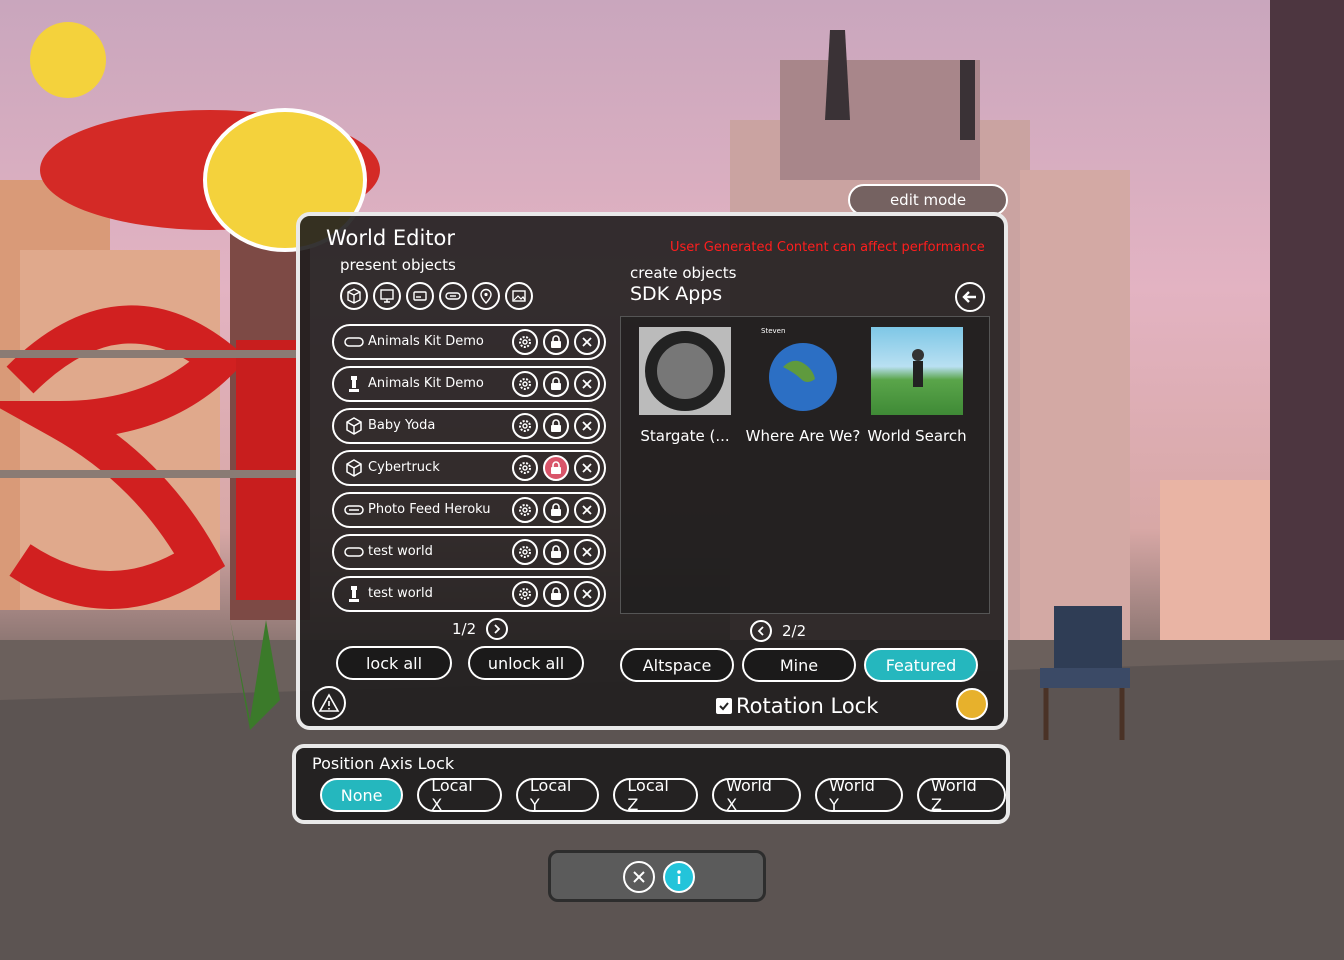  What do you see at coordinates (402, 425) in the screenshot?
I see `object-label: Baby Yoda` at bounding box center [402, 425].